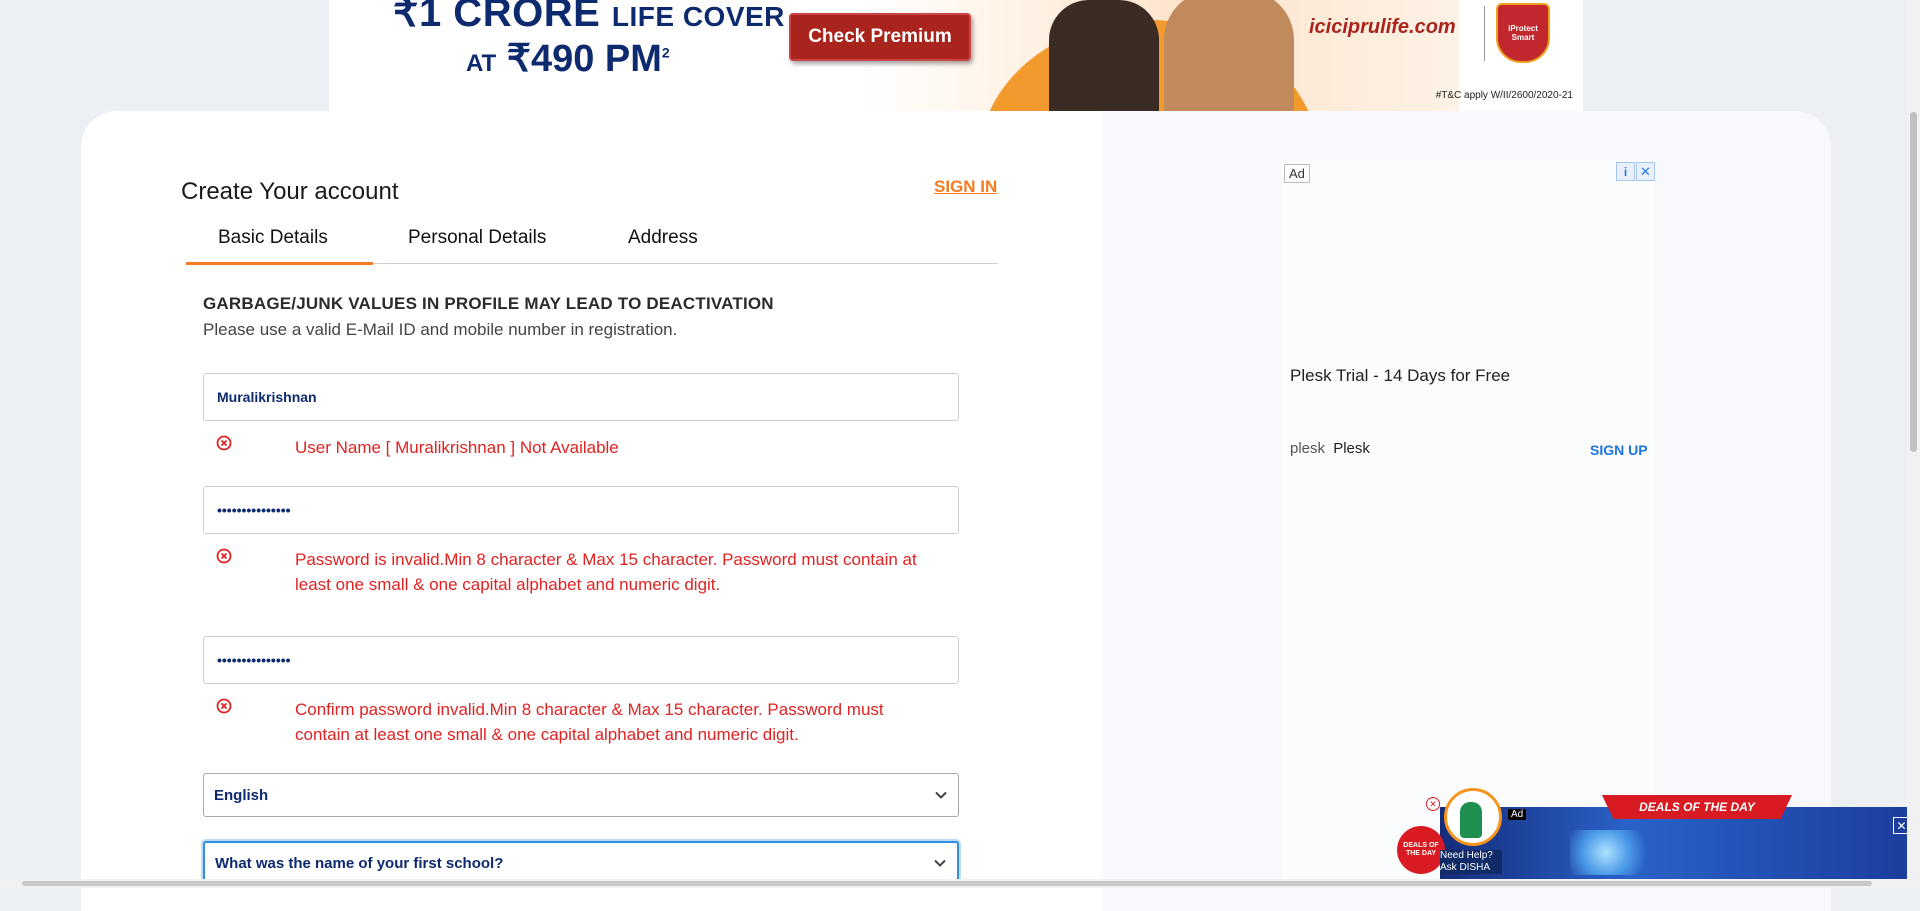  I want to click on banner-divider, so click(1484, 33).